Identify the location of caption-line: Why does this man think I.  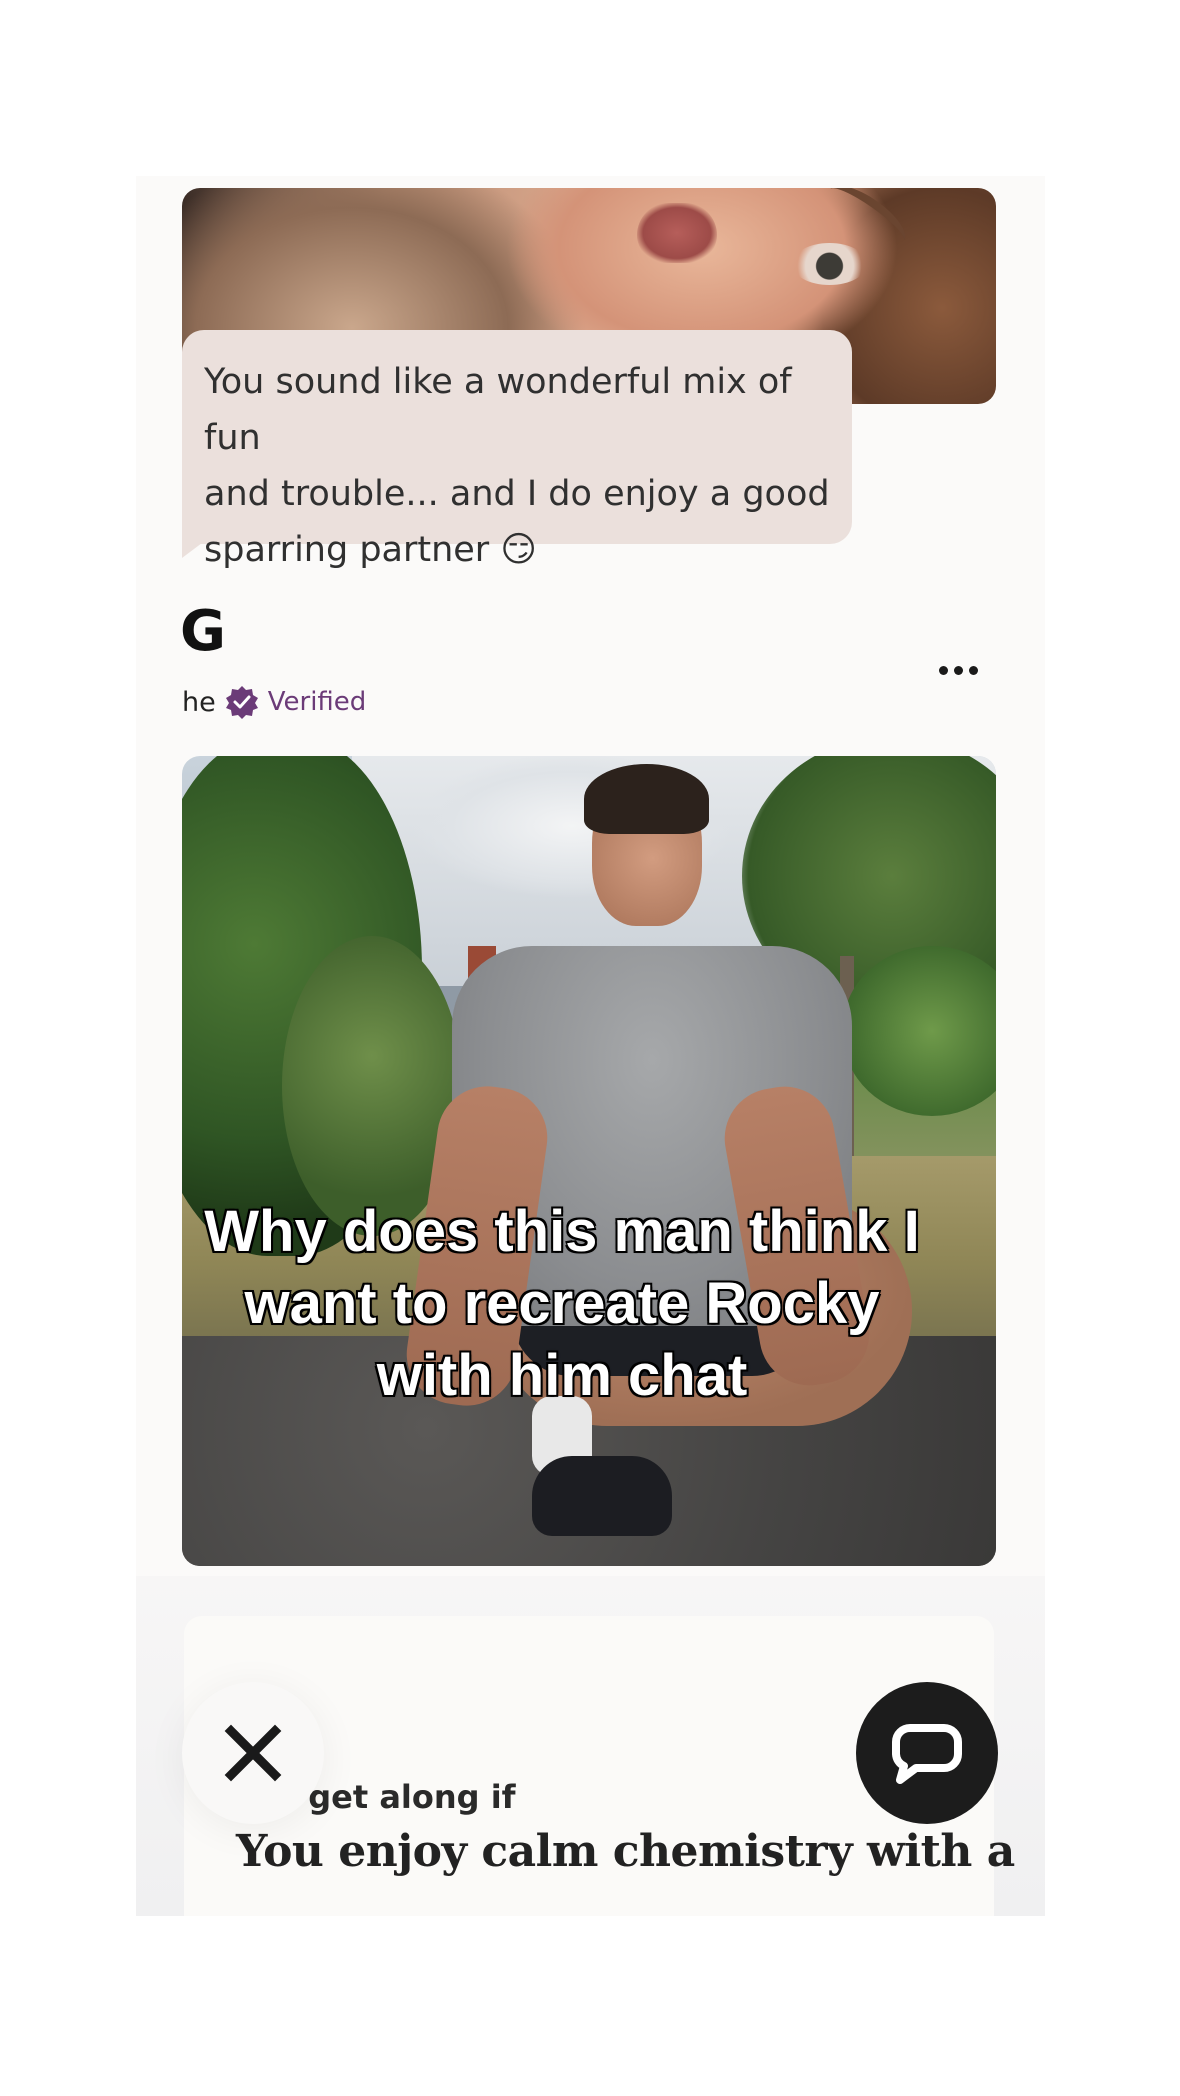
(562, 1232).